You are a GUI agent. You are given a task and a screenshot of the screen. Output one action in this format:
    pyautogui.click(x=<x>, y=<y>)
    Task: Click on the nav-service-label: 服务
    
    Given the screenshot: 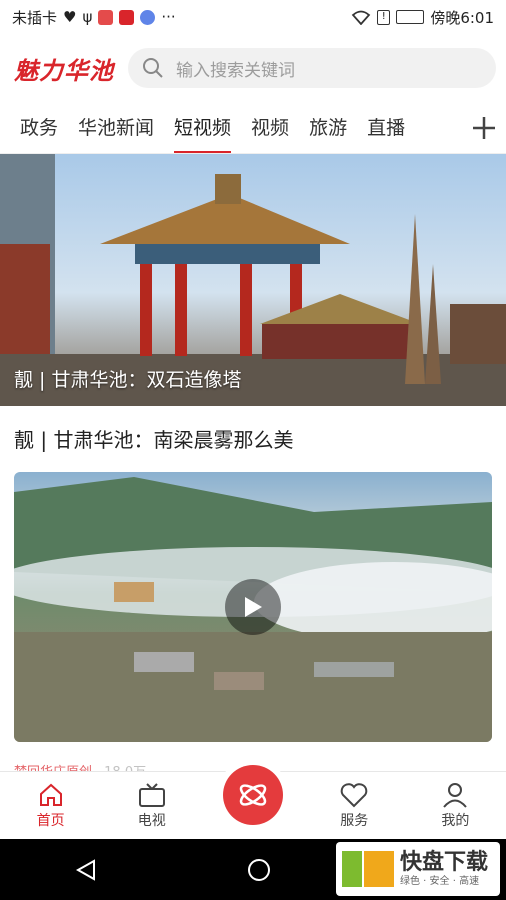 What is the action you would take?
    pyautogui.click(x=354, y=820)
    